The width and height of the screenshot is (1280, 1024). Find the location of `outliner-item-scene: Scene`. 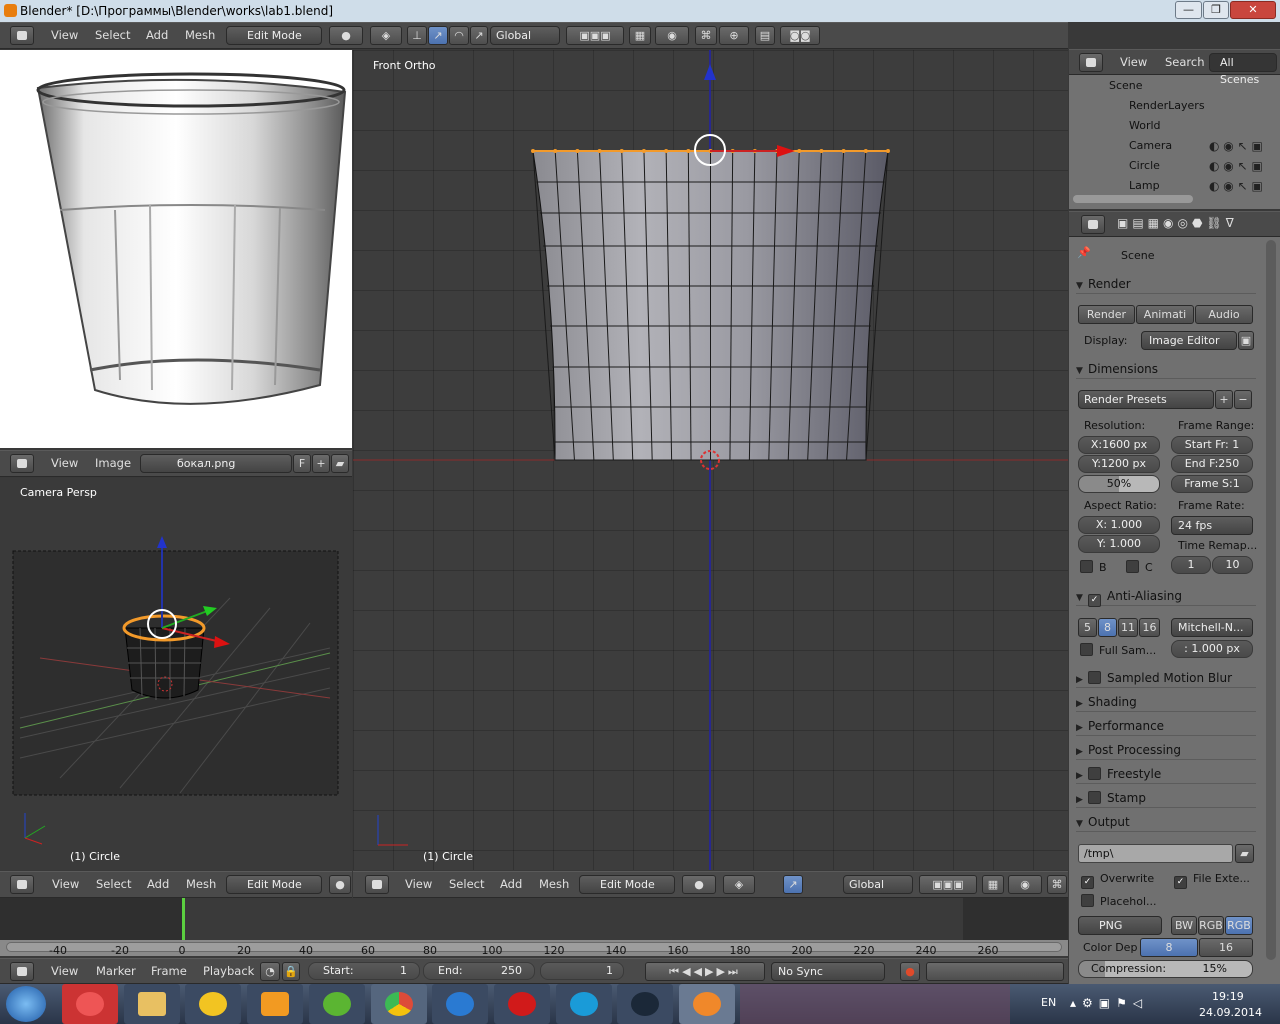

outliner-item-scene: Scene is located at coordinates (1126, 85).